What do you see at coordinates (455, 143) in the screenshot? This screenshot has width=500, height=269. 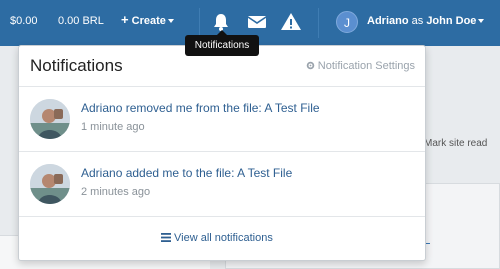 I see `mark-site-read-link: Mark site read` at bounding box center [455, 143].